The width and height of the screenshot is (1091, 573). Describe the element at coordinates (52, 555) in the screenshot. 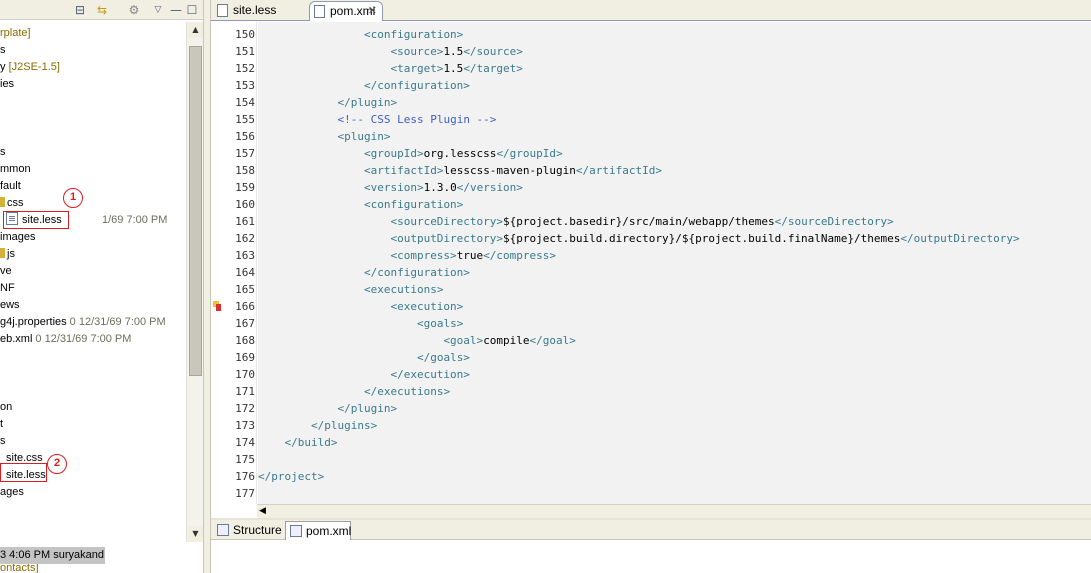

I see `selected-tree-row: 3 4:06 PM suryakand` at that location.